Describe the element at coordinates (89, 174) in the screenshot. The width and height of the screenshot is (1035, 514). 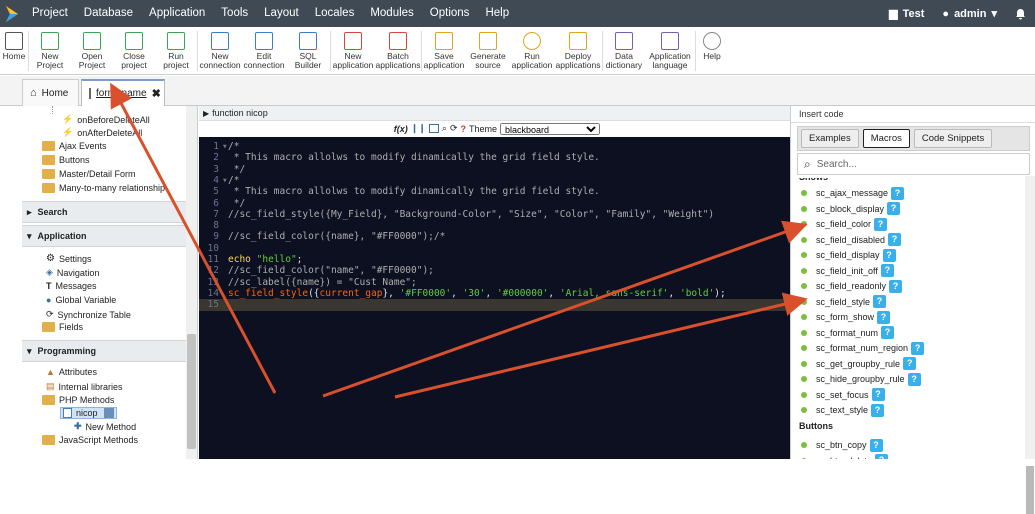
I see `tree-folder-master-detail: Master/Detail Form` at that location.